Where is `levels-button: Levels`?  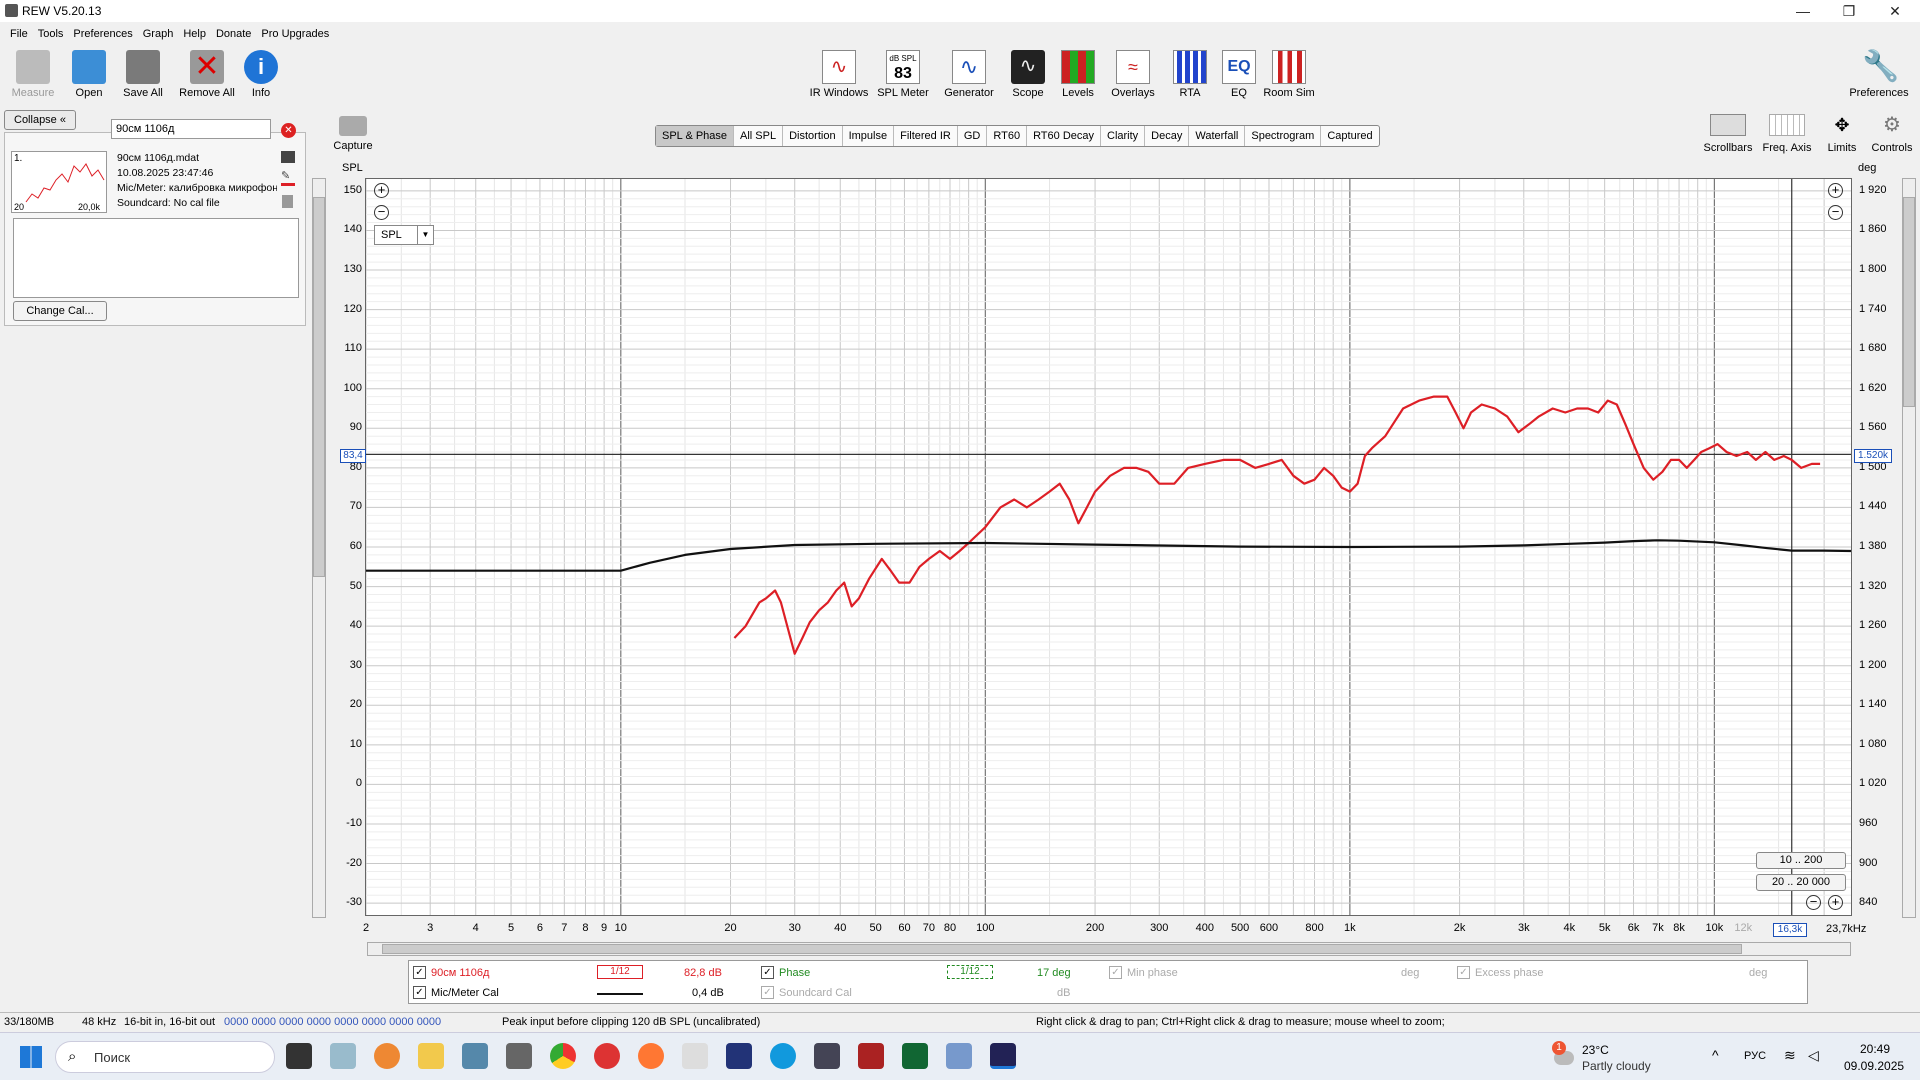 levels-button: Levels is located at coordinates (1078, 74).